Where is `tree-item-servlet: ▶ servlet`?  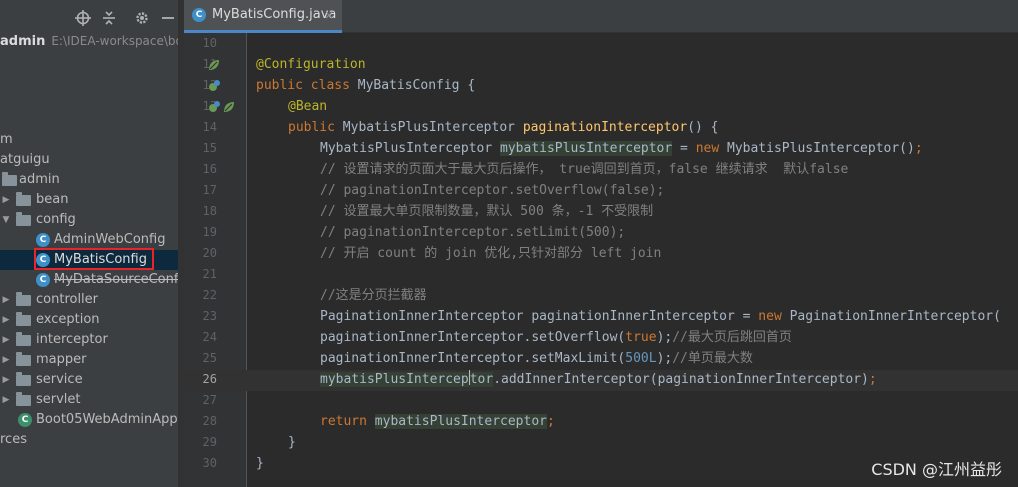 tree-item-servlet: ▶ servlet is located at coordinates (89, 400).